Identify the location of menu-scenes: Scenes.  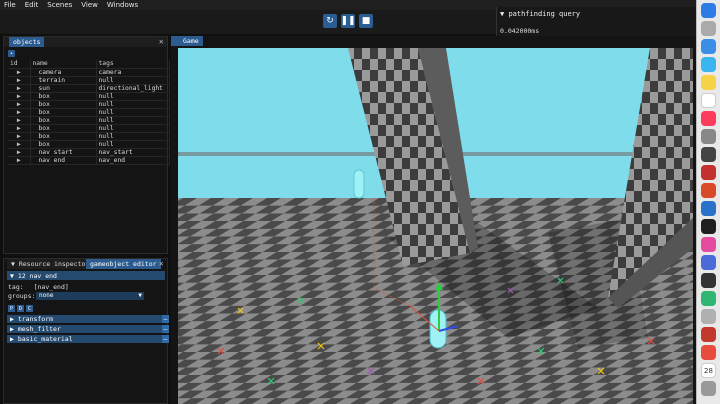
(59, 5).